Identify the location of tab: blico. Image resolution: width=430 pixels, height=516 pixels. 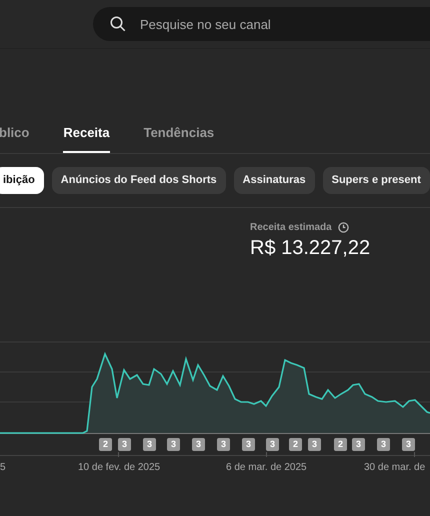
(15, 138).